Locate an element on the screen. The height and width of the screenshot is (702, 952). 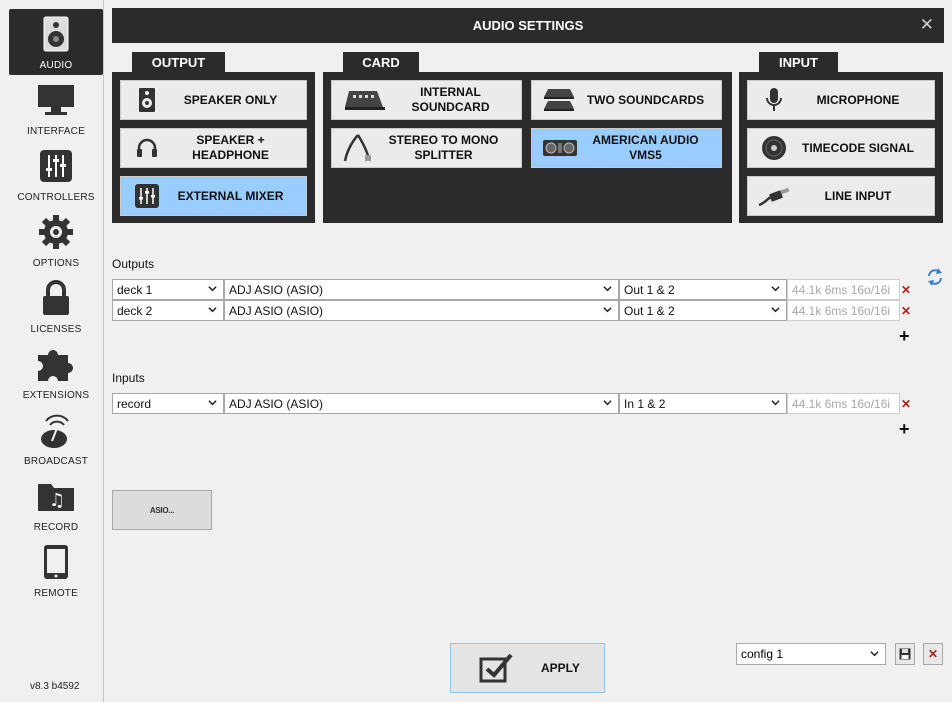
microphone-button: MICROPHONE is located at coordinates (841, 100).